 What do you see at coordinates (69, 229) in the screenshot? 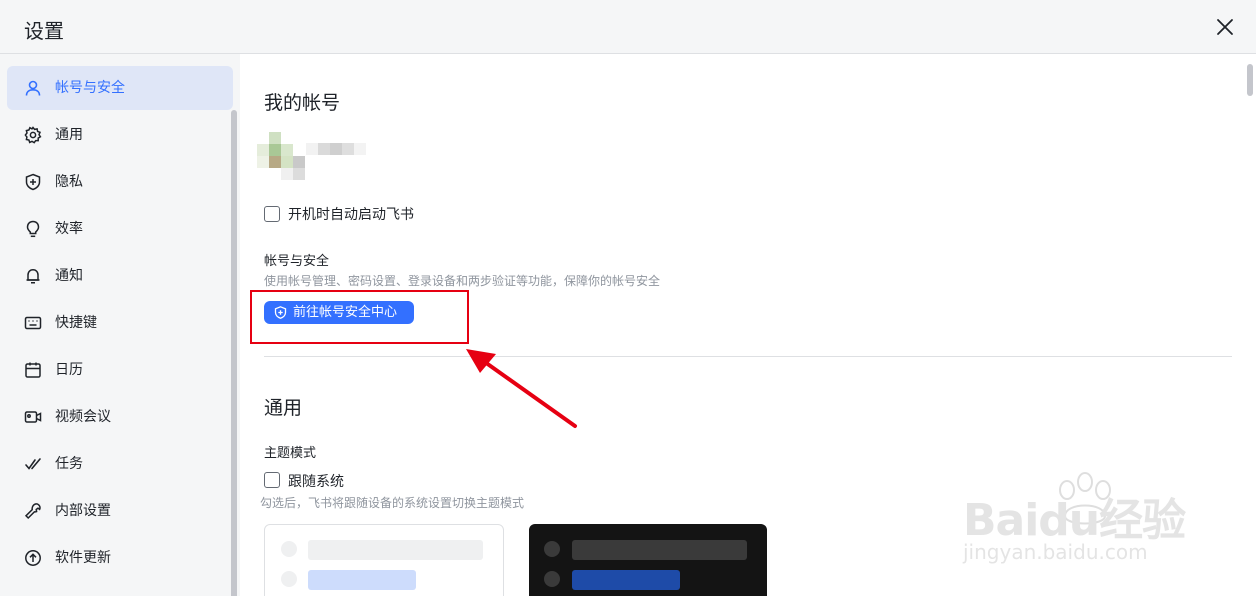
I see `sidebar-item-label: 效率` at bounding box center [69, 229].